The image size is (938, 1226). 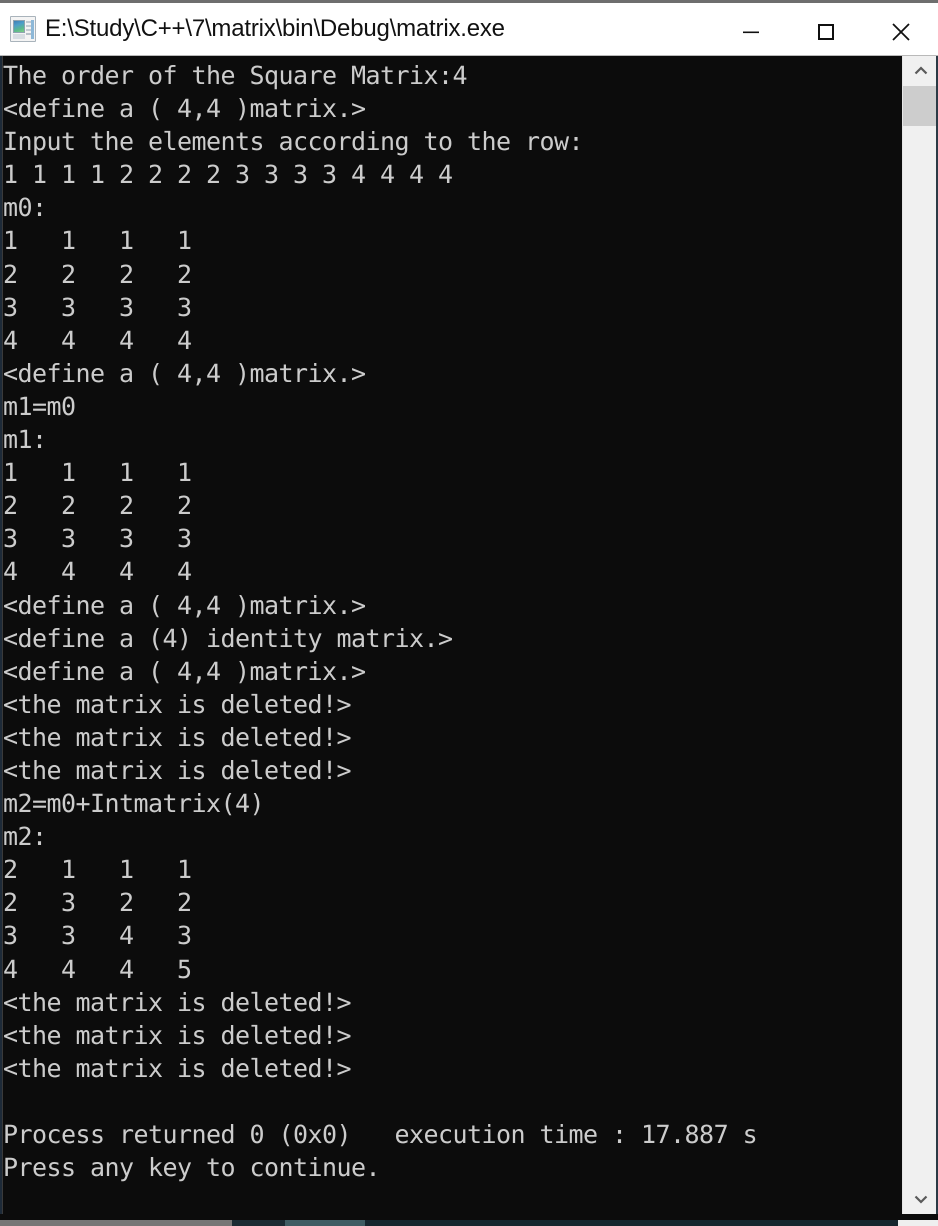 What do you see at coordinates (228, 638) in the screenshot?
I see `console-line: <define a (4) identity matrix.>` at bounding box center [228, 638].